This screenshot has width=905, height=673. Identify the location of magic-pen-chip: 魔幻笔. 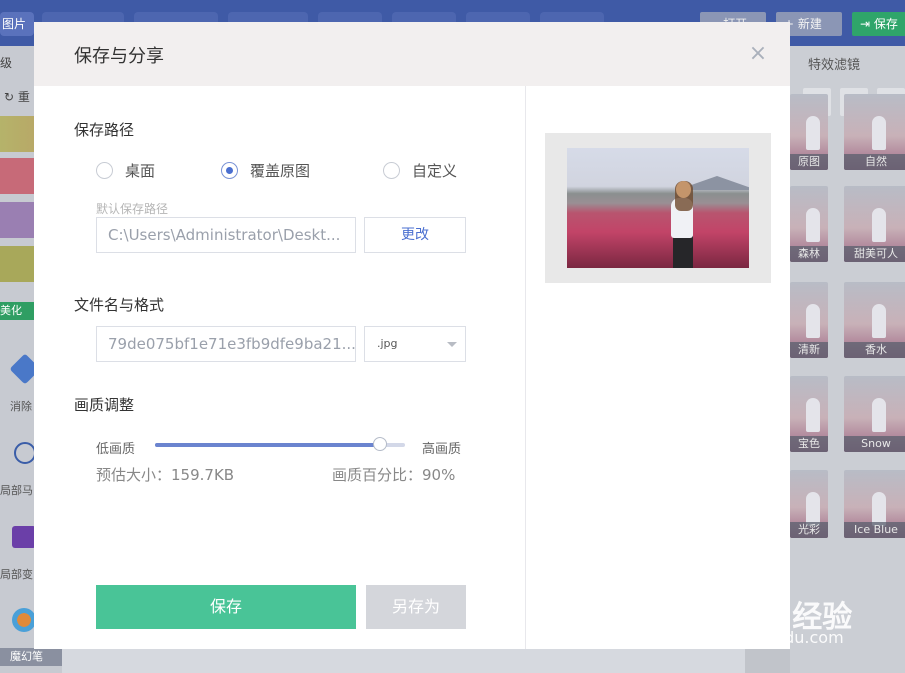
(31, 657).